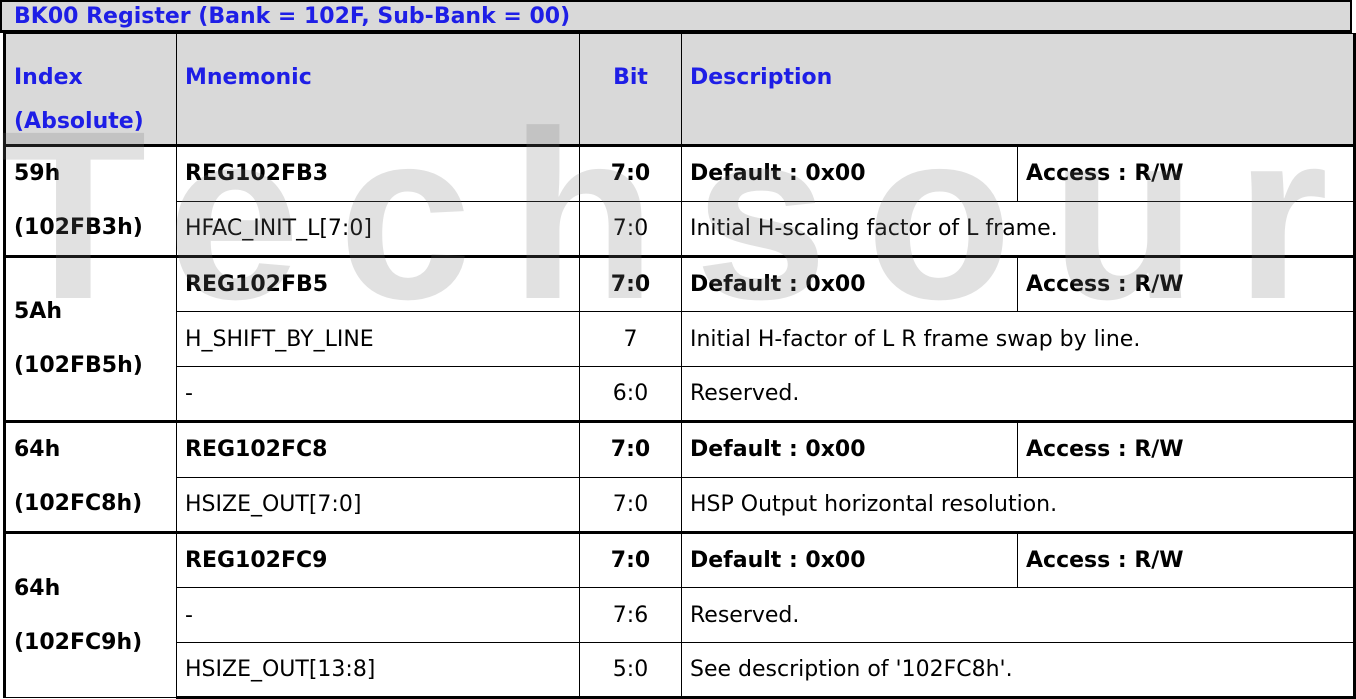 This screenshot has width=1356, height=699. I want to click on register-mnemonic: REG102FC8, so click(378, 449).